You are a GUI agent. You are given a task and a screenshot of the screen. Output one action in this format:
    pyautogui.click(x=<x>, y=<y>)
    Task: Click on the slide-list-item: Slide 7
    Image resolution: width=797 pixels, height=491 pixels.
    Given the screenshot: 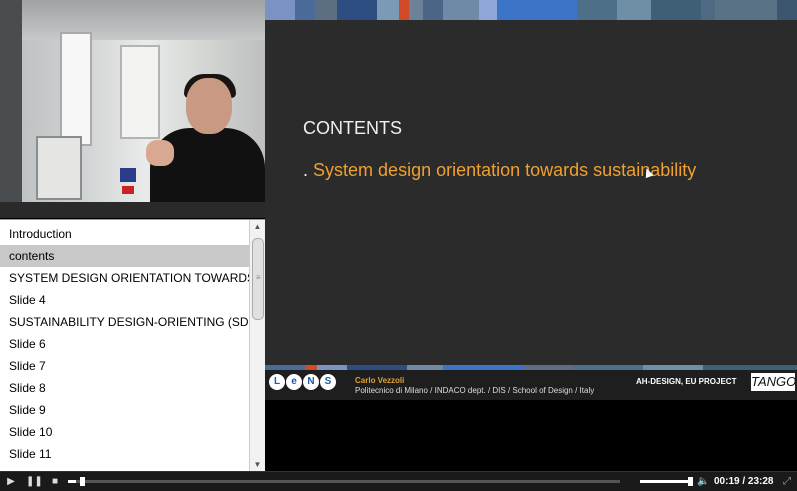 What is the action you would take?
    pyautogui.click(x=124, y=366)
    